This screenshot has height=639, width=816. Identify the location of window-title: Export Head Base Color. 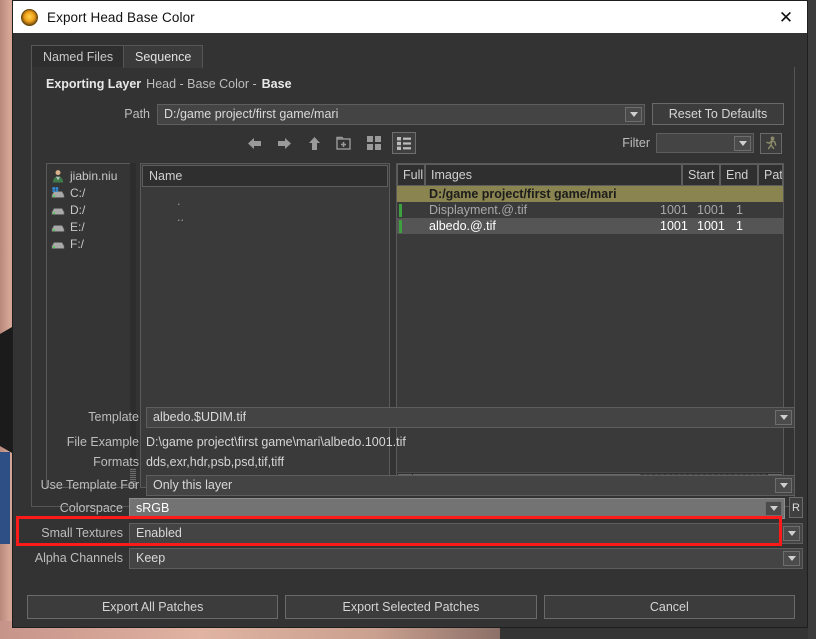
(121, 17).